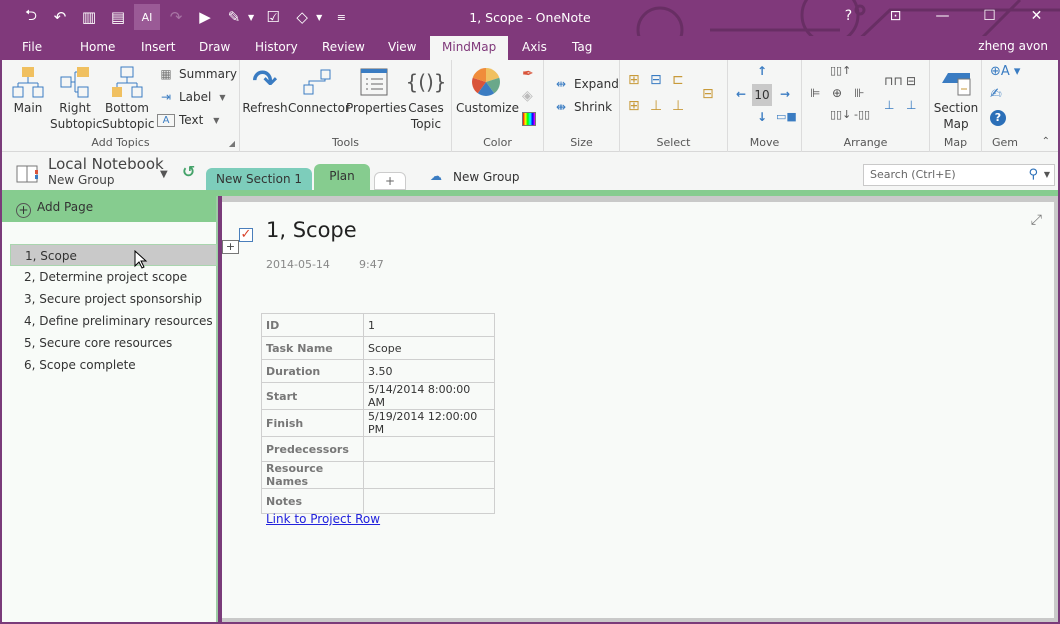  What do you see at coordinates (390, 181) in the screenshot?
I see `add-section-button: +` at bounding box center [390, 181].